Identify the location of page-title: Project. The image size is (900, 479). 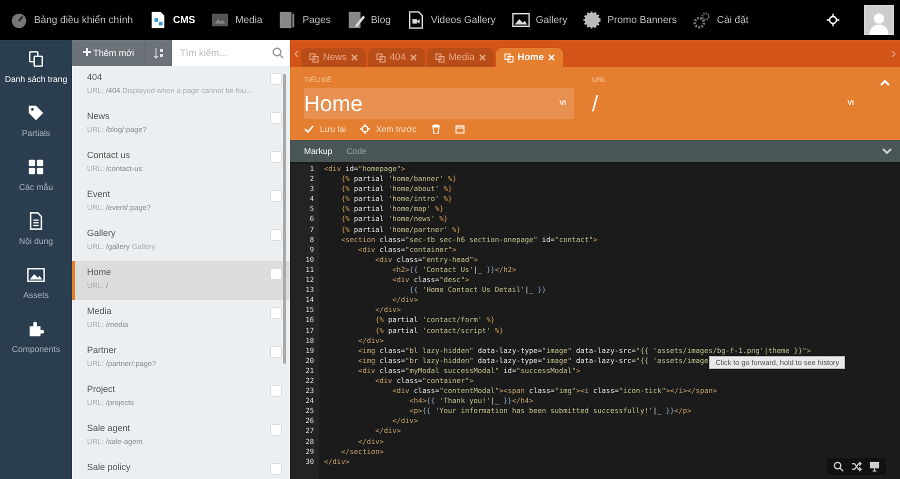
(101, 389).